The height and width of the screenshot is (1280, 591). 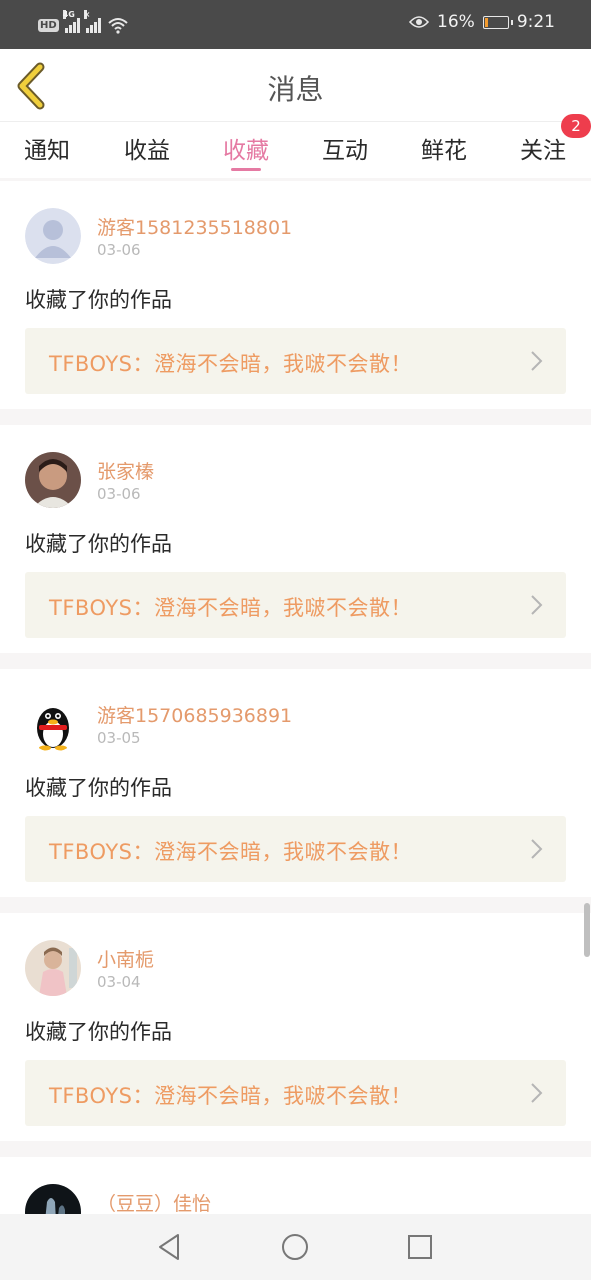 I want to click on clock: 9:21, so click(x=535, y=22).